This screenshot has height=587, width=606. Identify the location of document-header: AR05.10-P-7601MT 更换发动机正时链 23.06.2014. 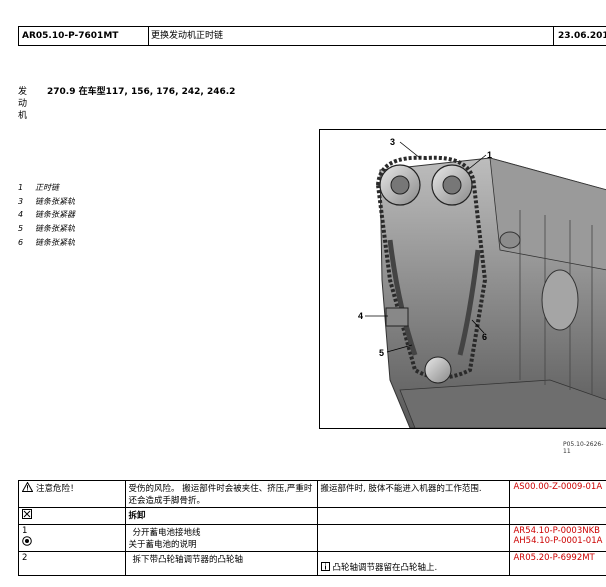
(312, 36).